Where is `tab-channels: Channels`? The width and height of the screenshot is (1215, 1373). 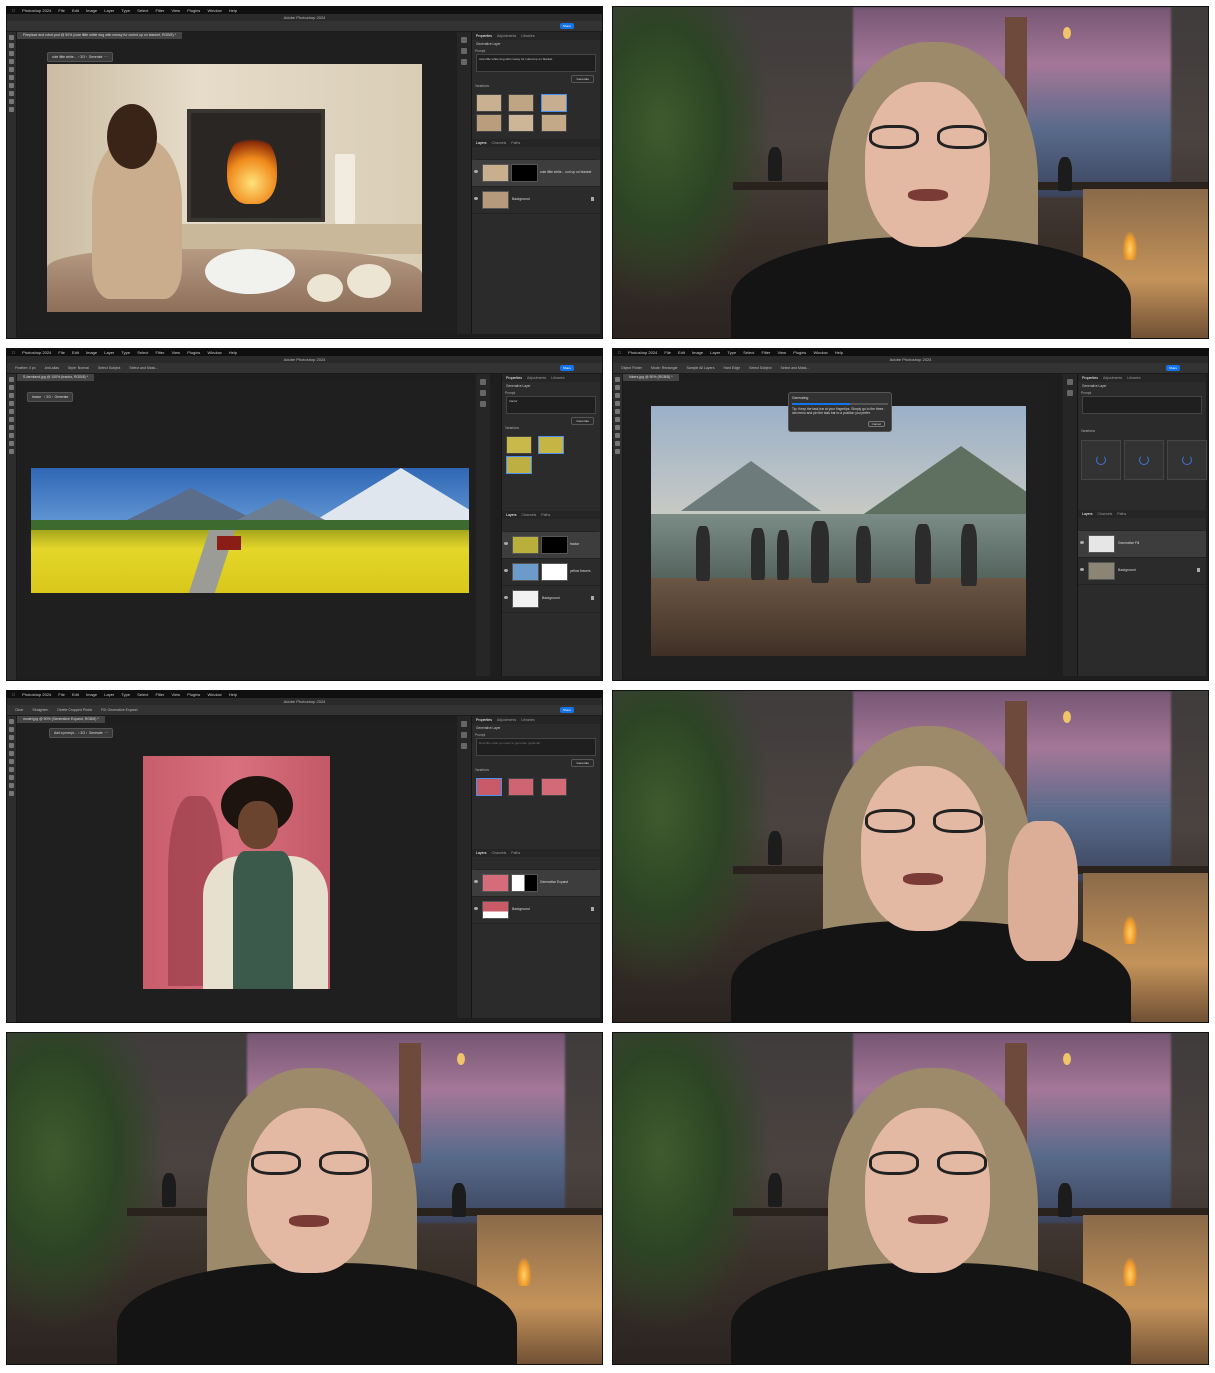
tab-channels: Channels is located at coordinates (499, 143).